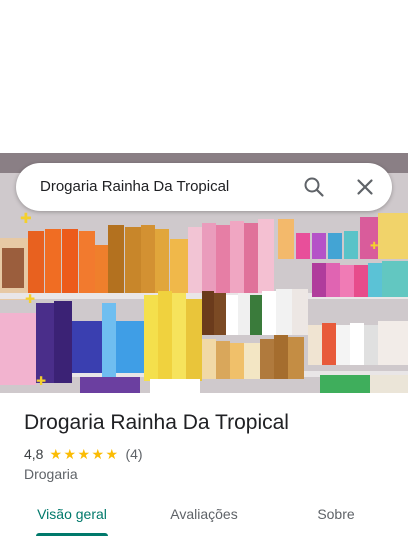 Image resolution: width=408 pixels, height=544 pixels. I want to click on search-bar: Drogaria Rainha Da Tropical, so click(204, 187).